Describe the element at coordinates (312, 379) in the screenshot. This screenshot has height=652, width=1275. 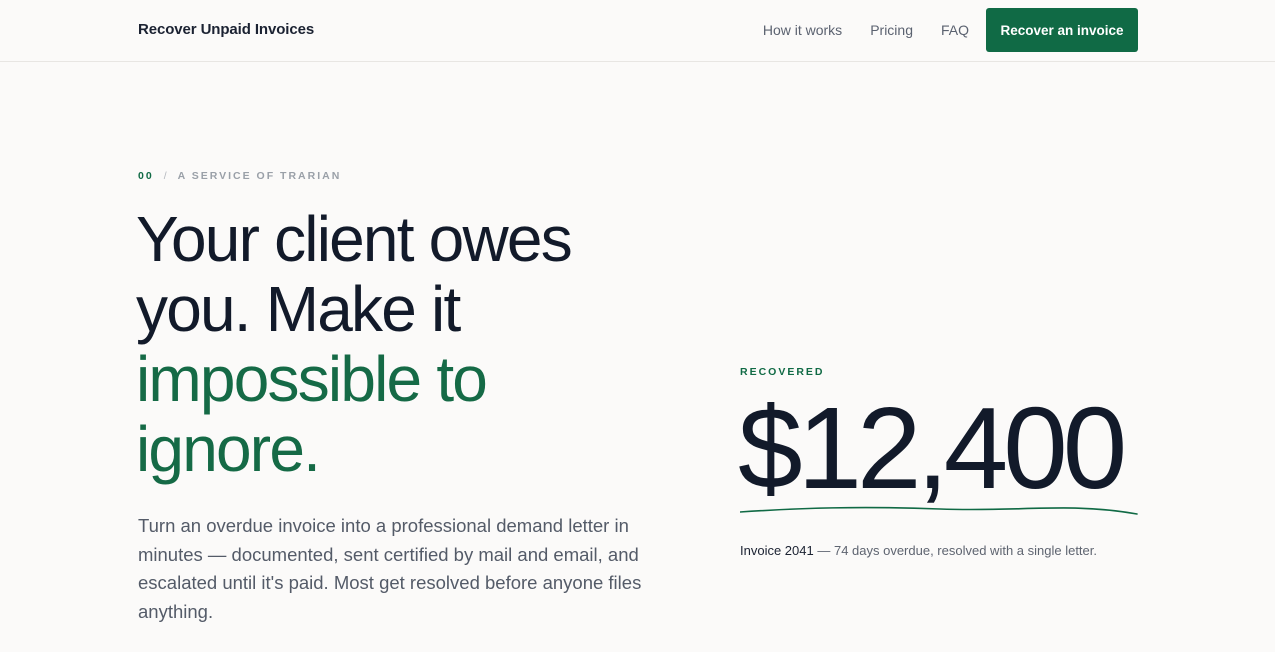
I see `headline-accent-line-1: impossible to` at that location.